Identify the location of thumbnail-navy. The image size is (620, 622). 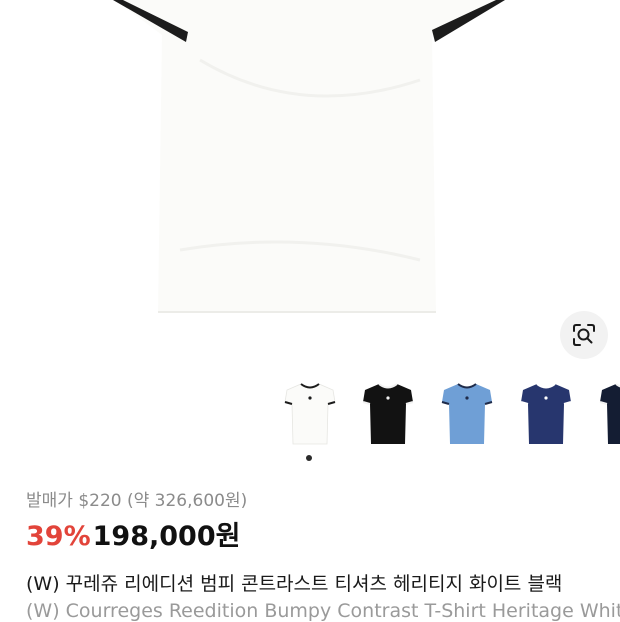
(546, 414).